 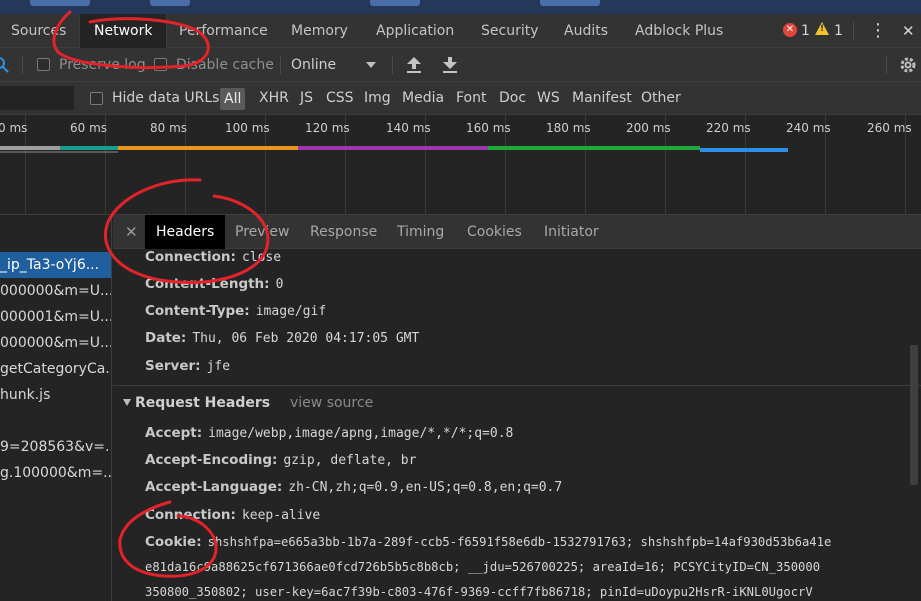 What do you see at coordinates (225, 65) in the screenshot?
I see `disable-cache-label: Disable cache` at bounding box center [225, 65].